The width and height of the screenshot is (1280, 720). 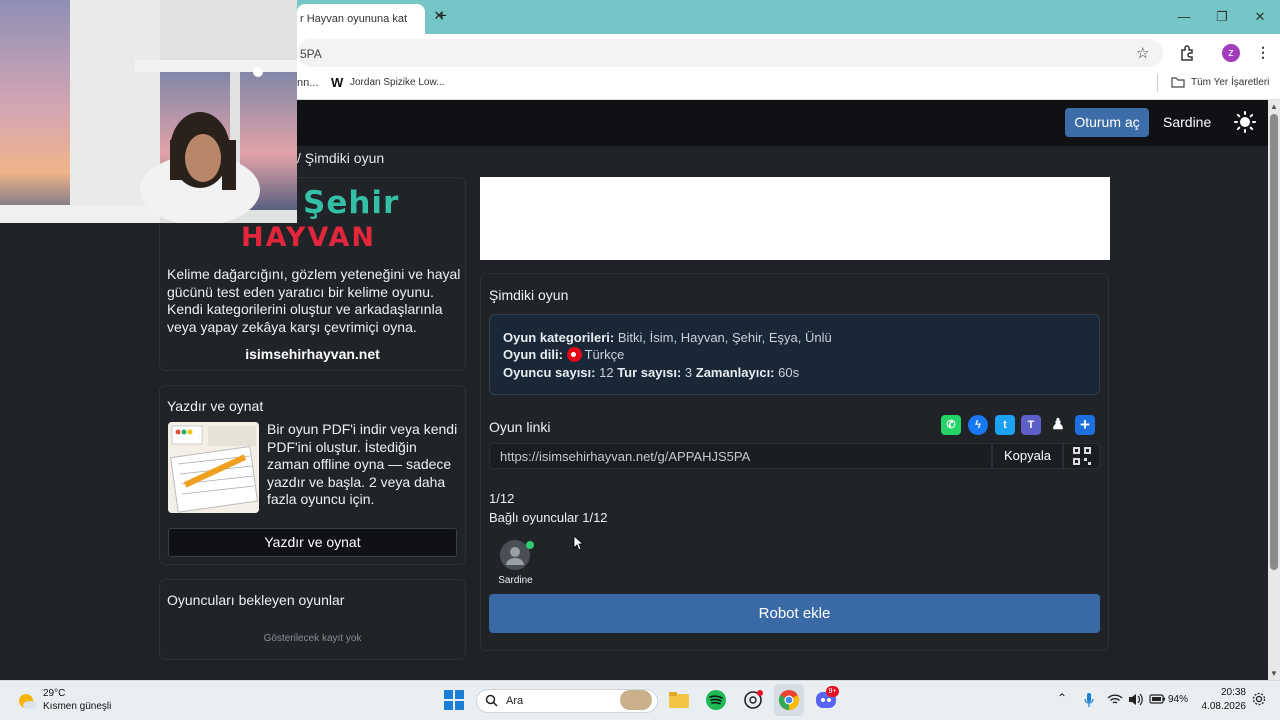 I want to click on bookmark-favicon: W, so click(x=337, y=82).